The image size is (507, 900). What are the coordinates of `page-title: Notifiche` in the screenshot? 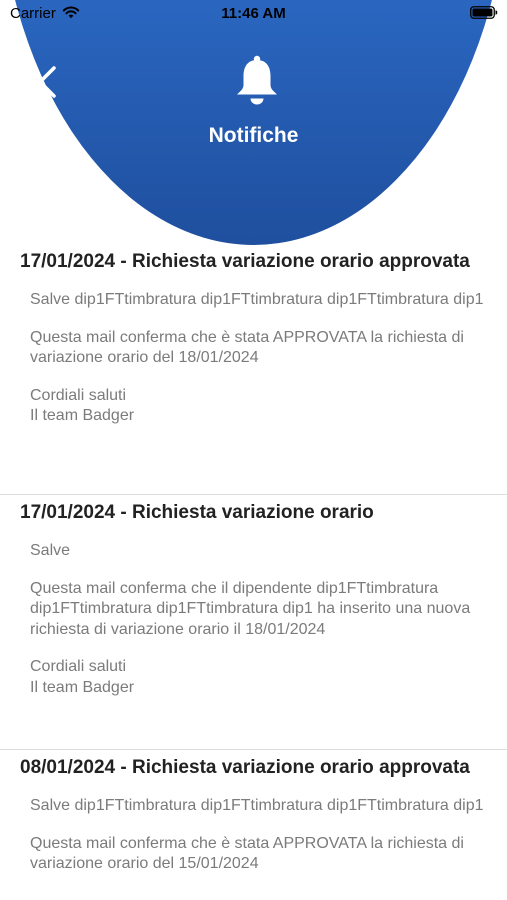 It's located at (253, 135).